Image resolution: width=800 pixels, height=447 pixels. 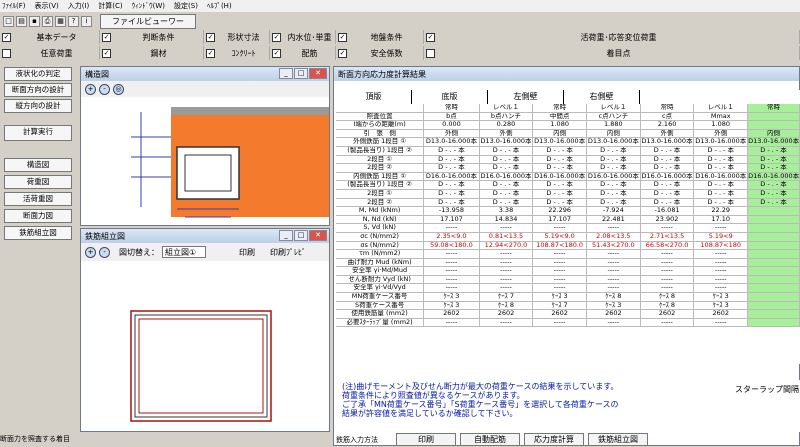 What do you see at coordinates (721, 219) in the screenshot?
I see `table-cell: 17.10` at bounding box center [721, 219].